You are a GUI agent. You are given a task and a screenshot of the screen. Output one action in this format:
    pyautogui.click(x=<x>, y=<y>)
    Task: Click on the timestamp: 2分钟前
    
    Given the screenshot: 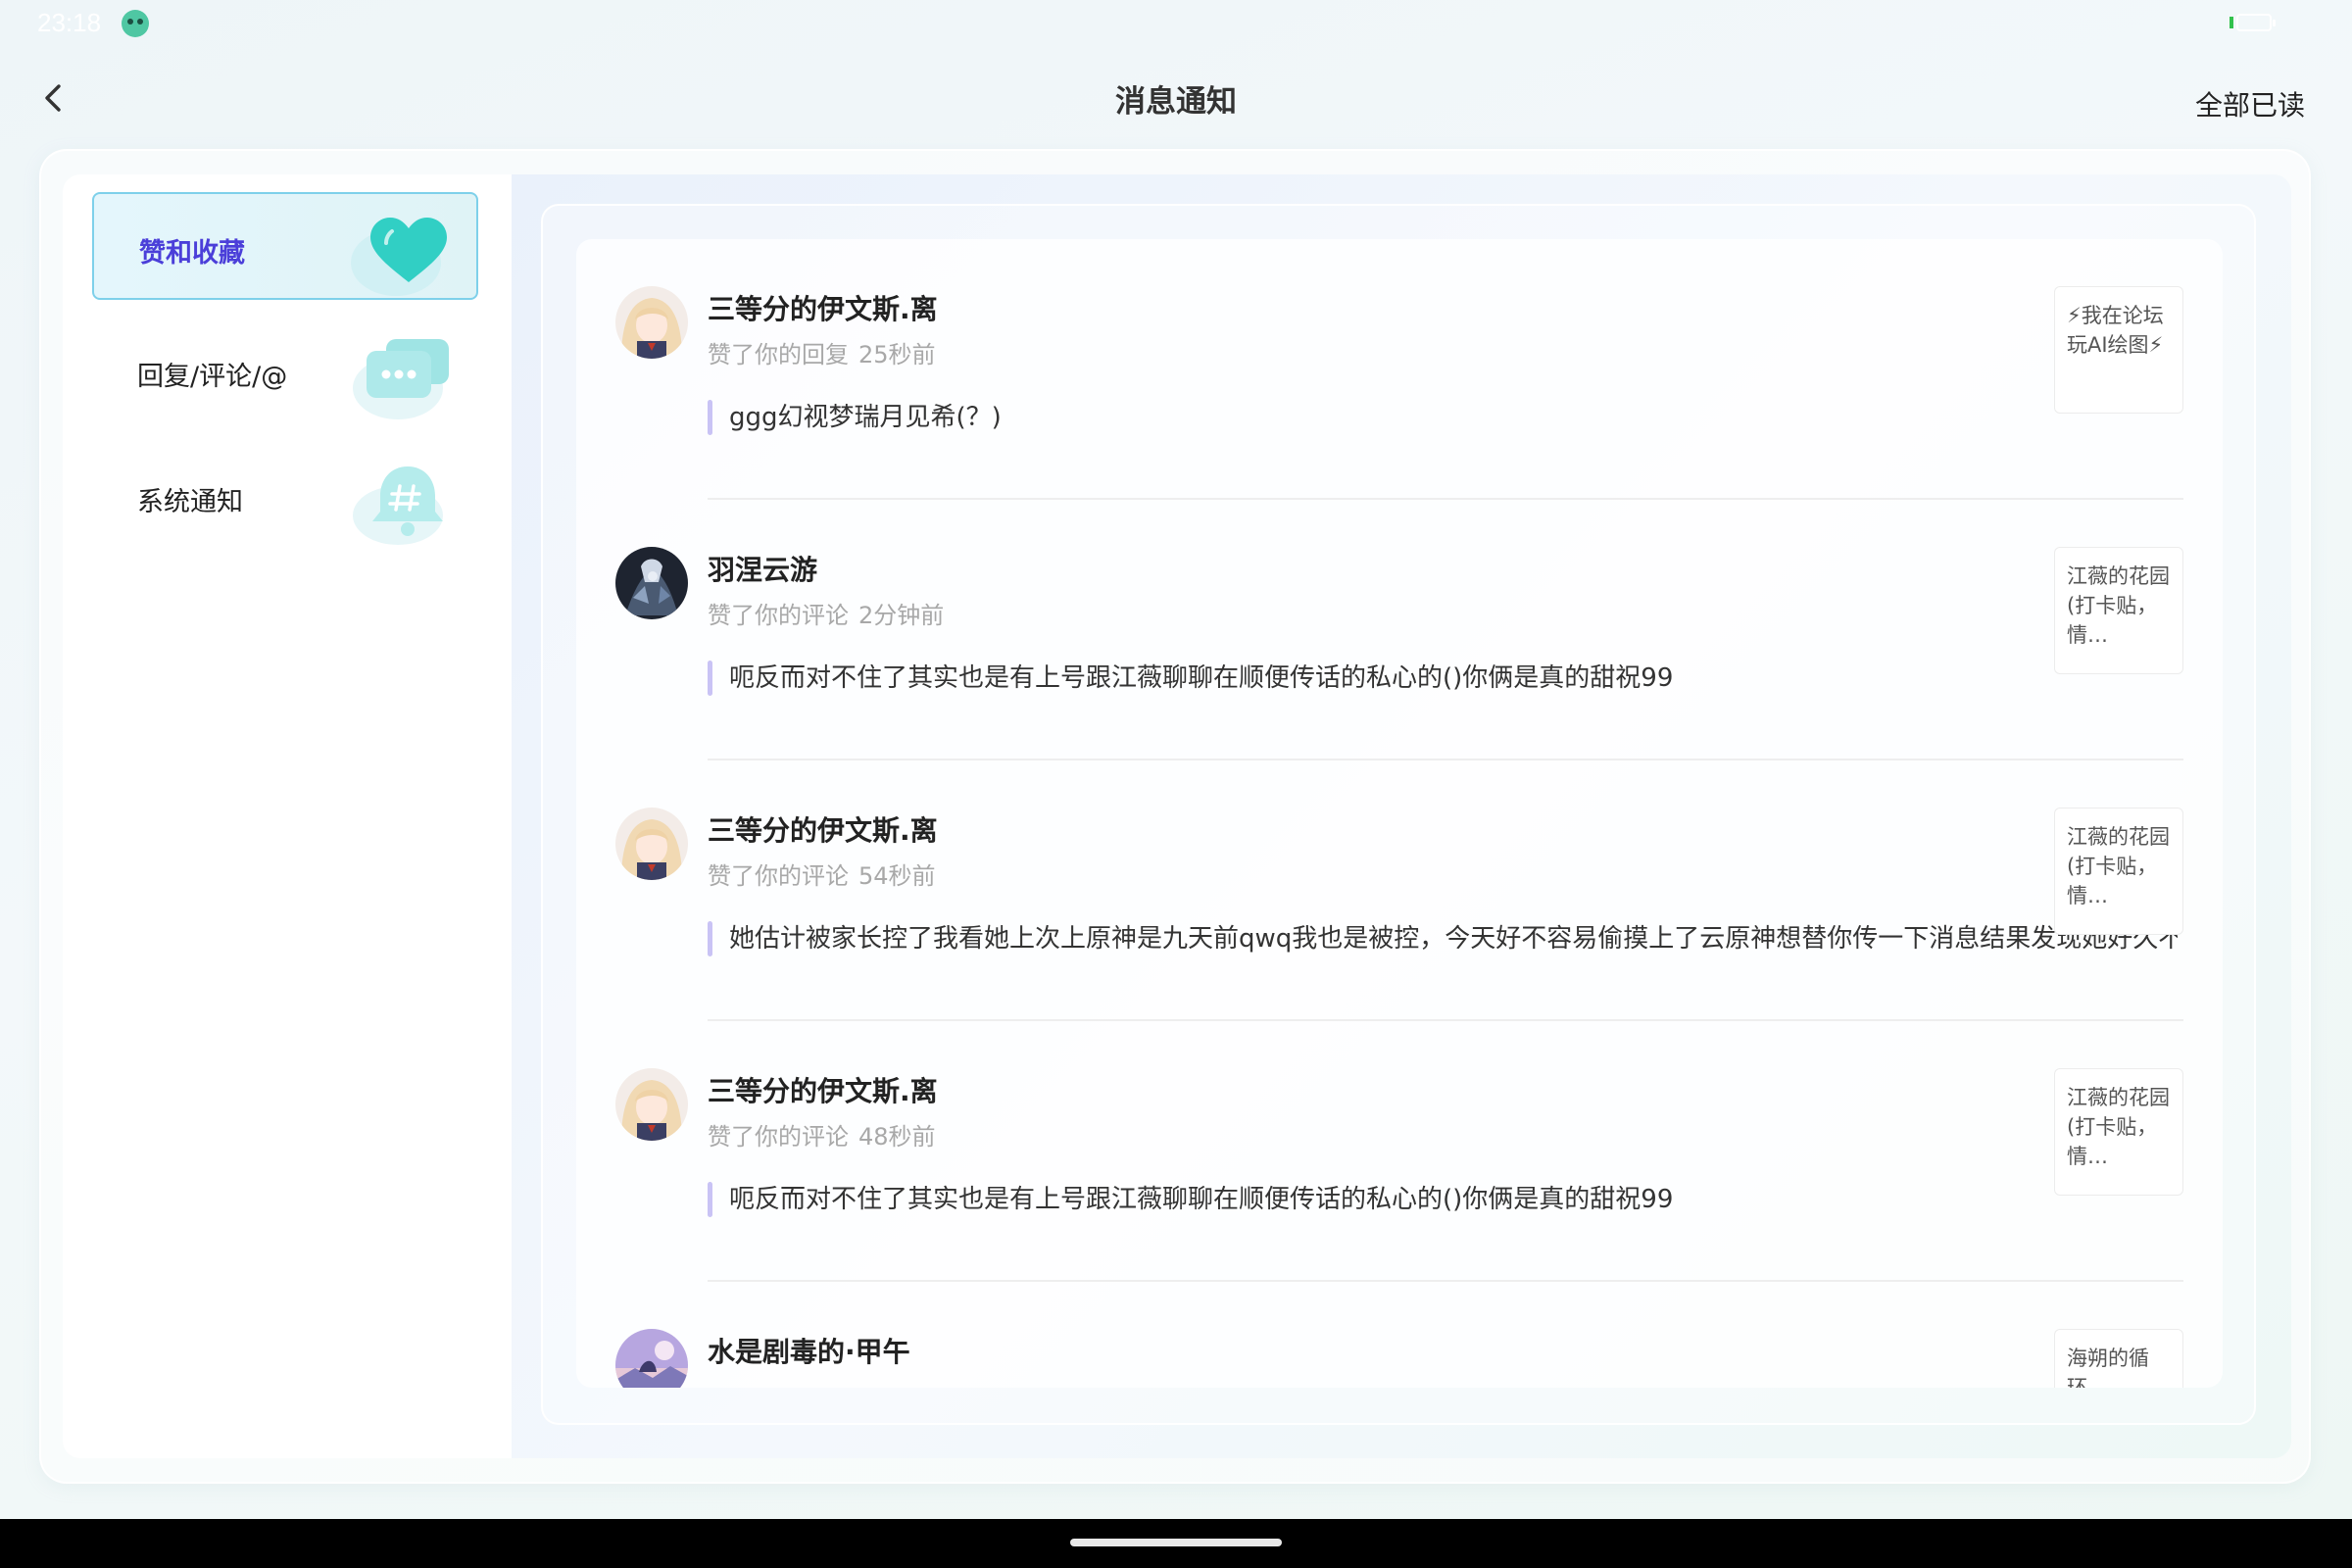 What is the action you would take?
    pyautogui.click(x=901, y=615)
    